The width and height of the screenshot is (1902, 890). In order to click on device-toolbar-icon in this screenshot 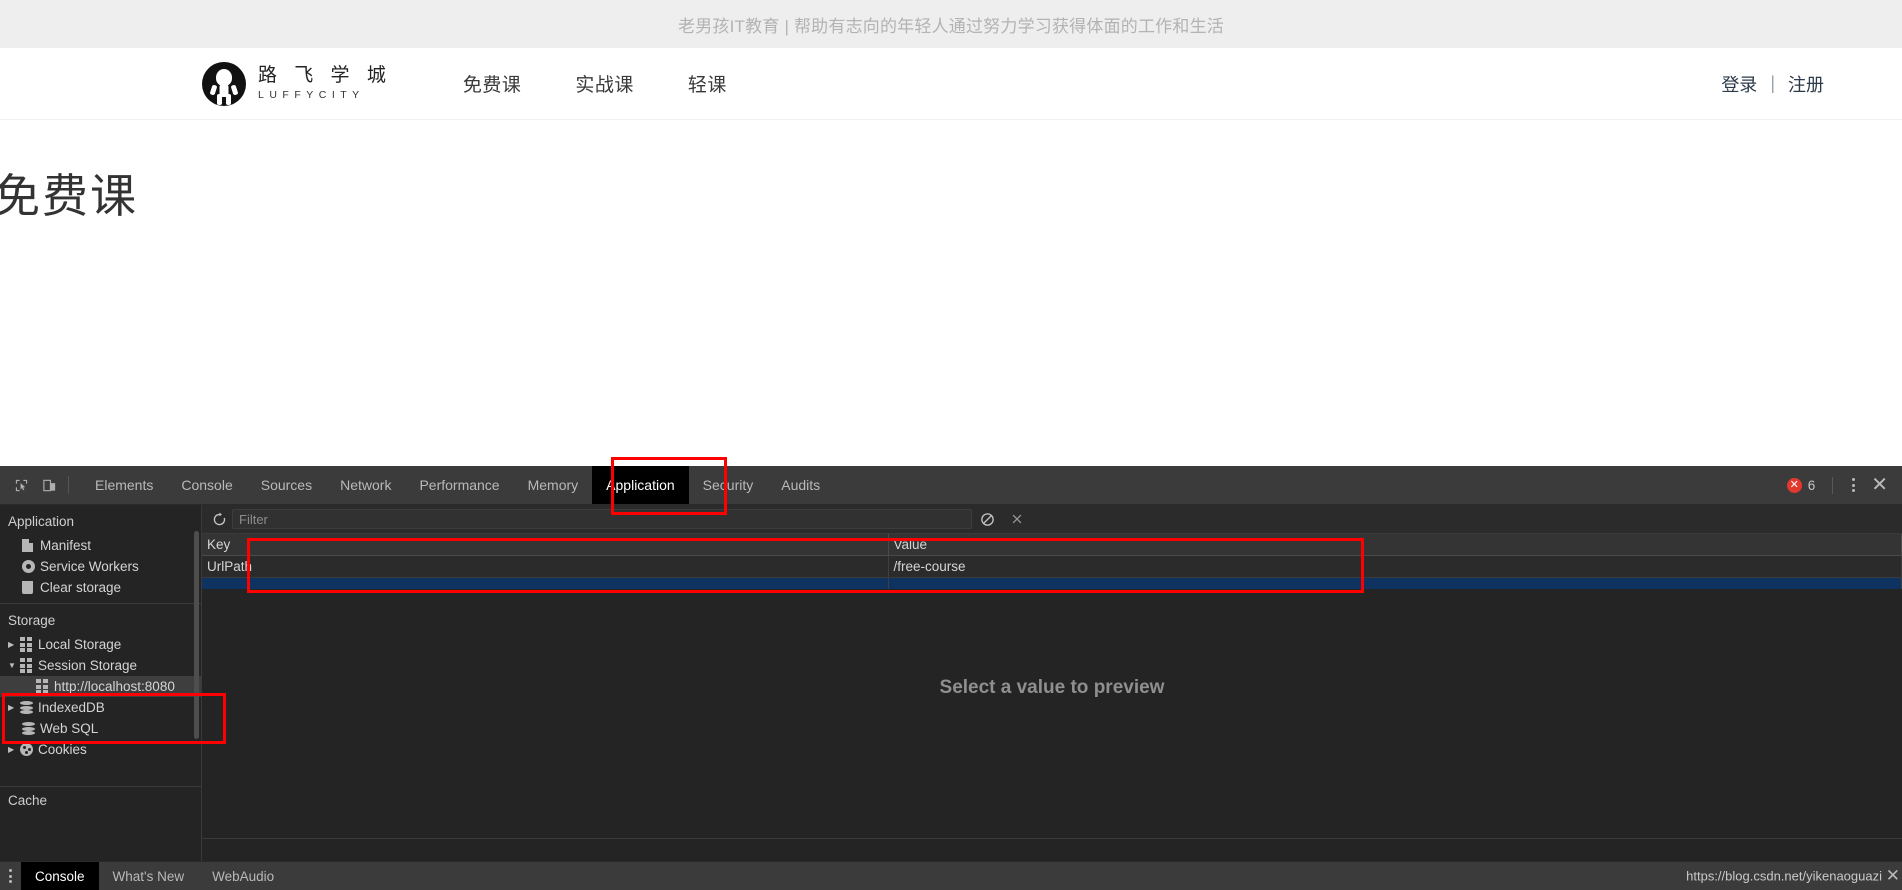, I will do `click(49, 485)`.